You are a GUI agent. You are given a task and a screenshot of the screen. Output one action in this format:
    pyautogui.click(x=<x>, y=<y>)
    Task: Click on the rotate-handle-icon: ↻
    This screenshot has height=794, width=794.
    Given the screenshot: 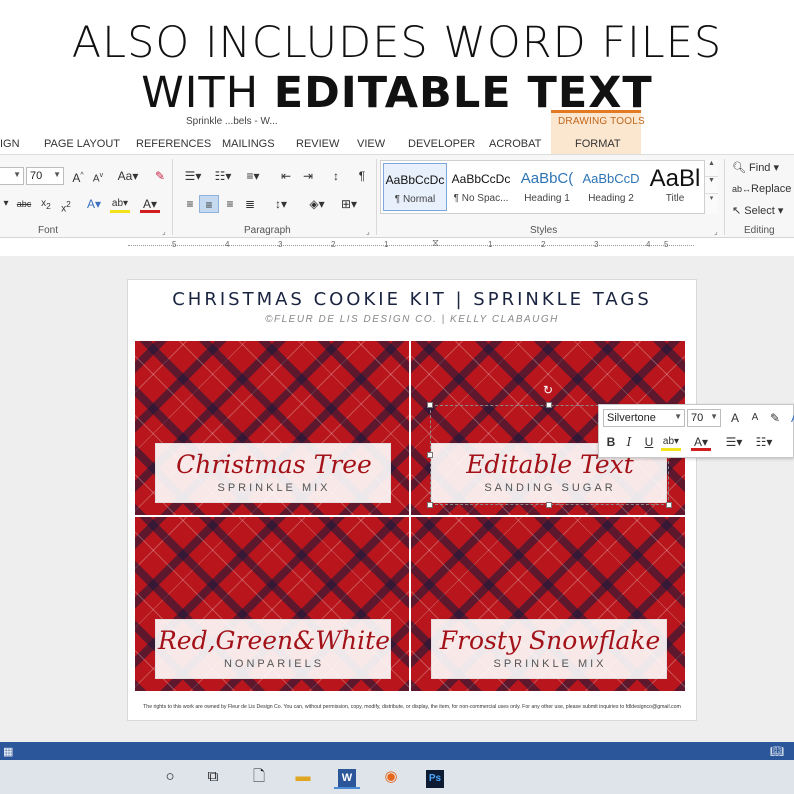 What is the action you would take?
    pyautogui.click(x=548, y=390)
    